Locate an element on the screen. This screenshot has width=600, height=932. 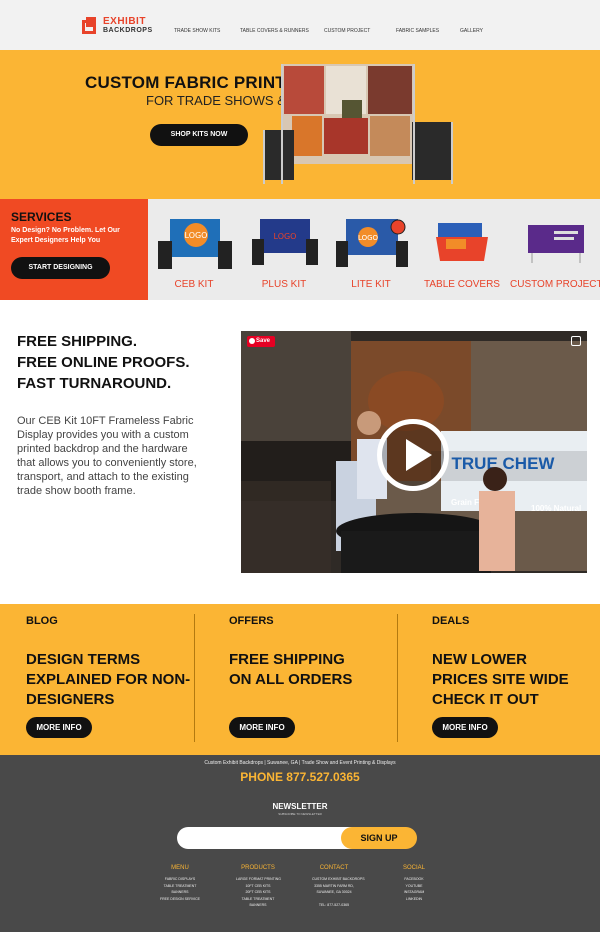
nav-trade-show-kits: TRADE SHOW KITS is located at coordinates (197, 31).